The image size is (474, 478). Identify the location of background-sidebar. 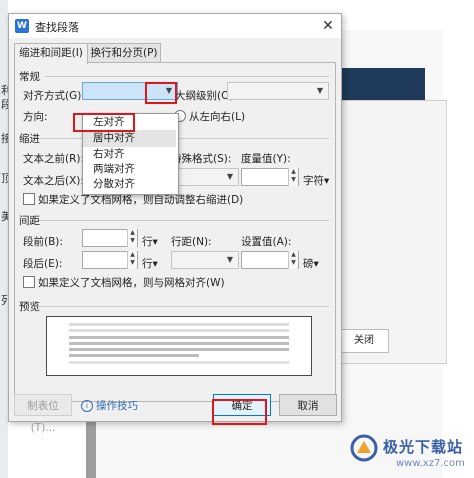
(4, 239).